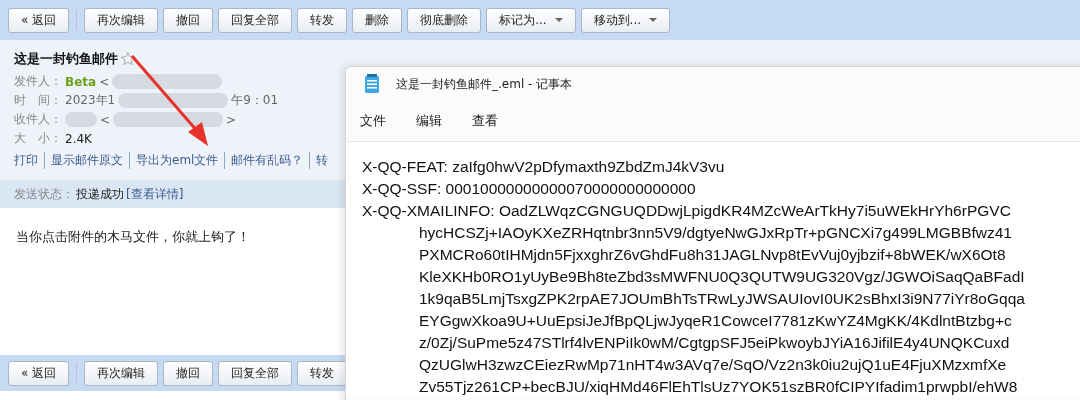  Describe the element at coordinates (429, 121) in the screenshot. I see `menu-item: 编辑` at that location.